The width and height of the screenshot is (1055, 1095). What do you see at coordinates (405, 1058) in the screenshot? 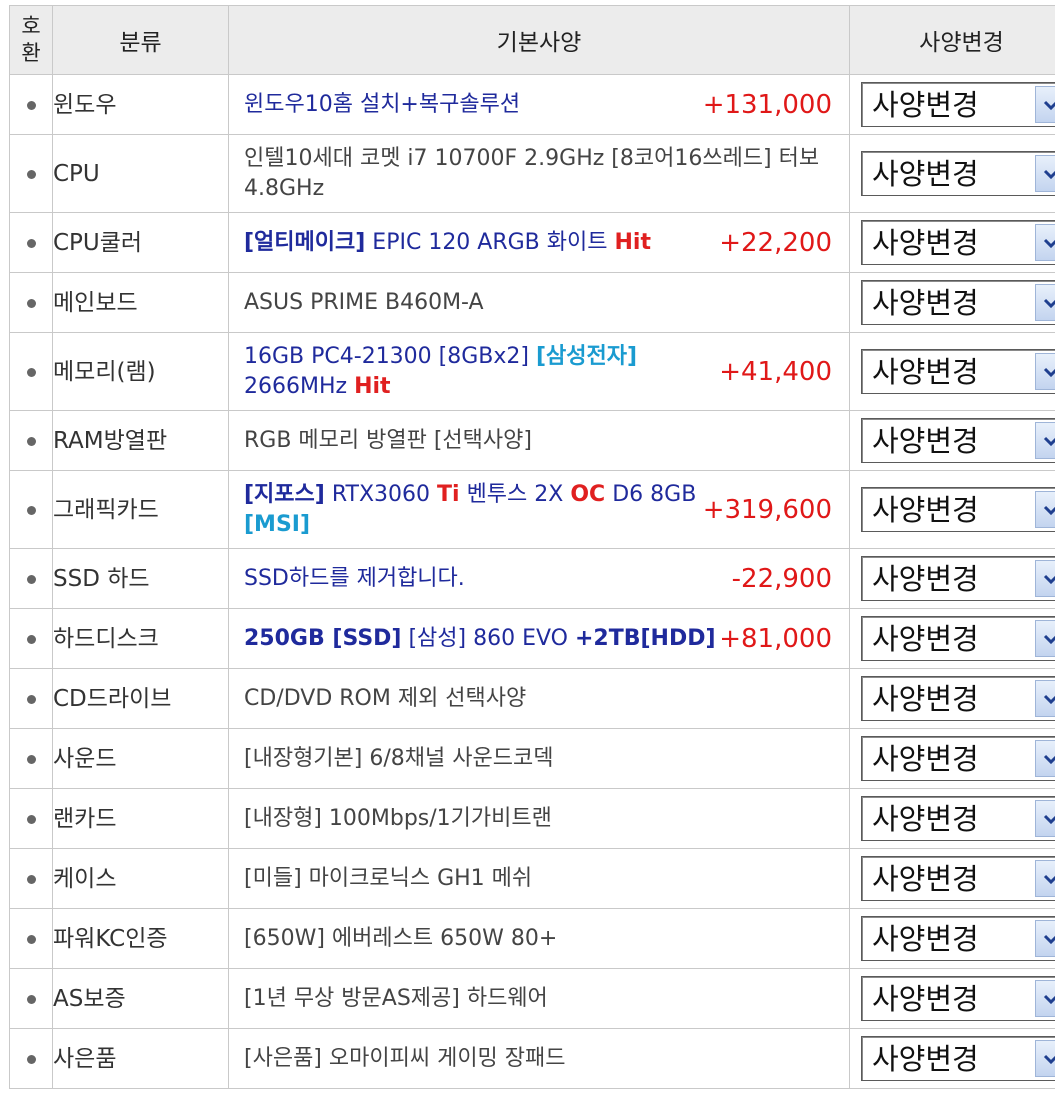
I see `spec-text: [사은품] 오마이피씨 게이밍 장패드` at bounding box center [405, 1058].